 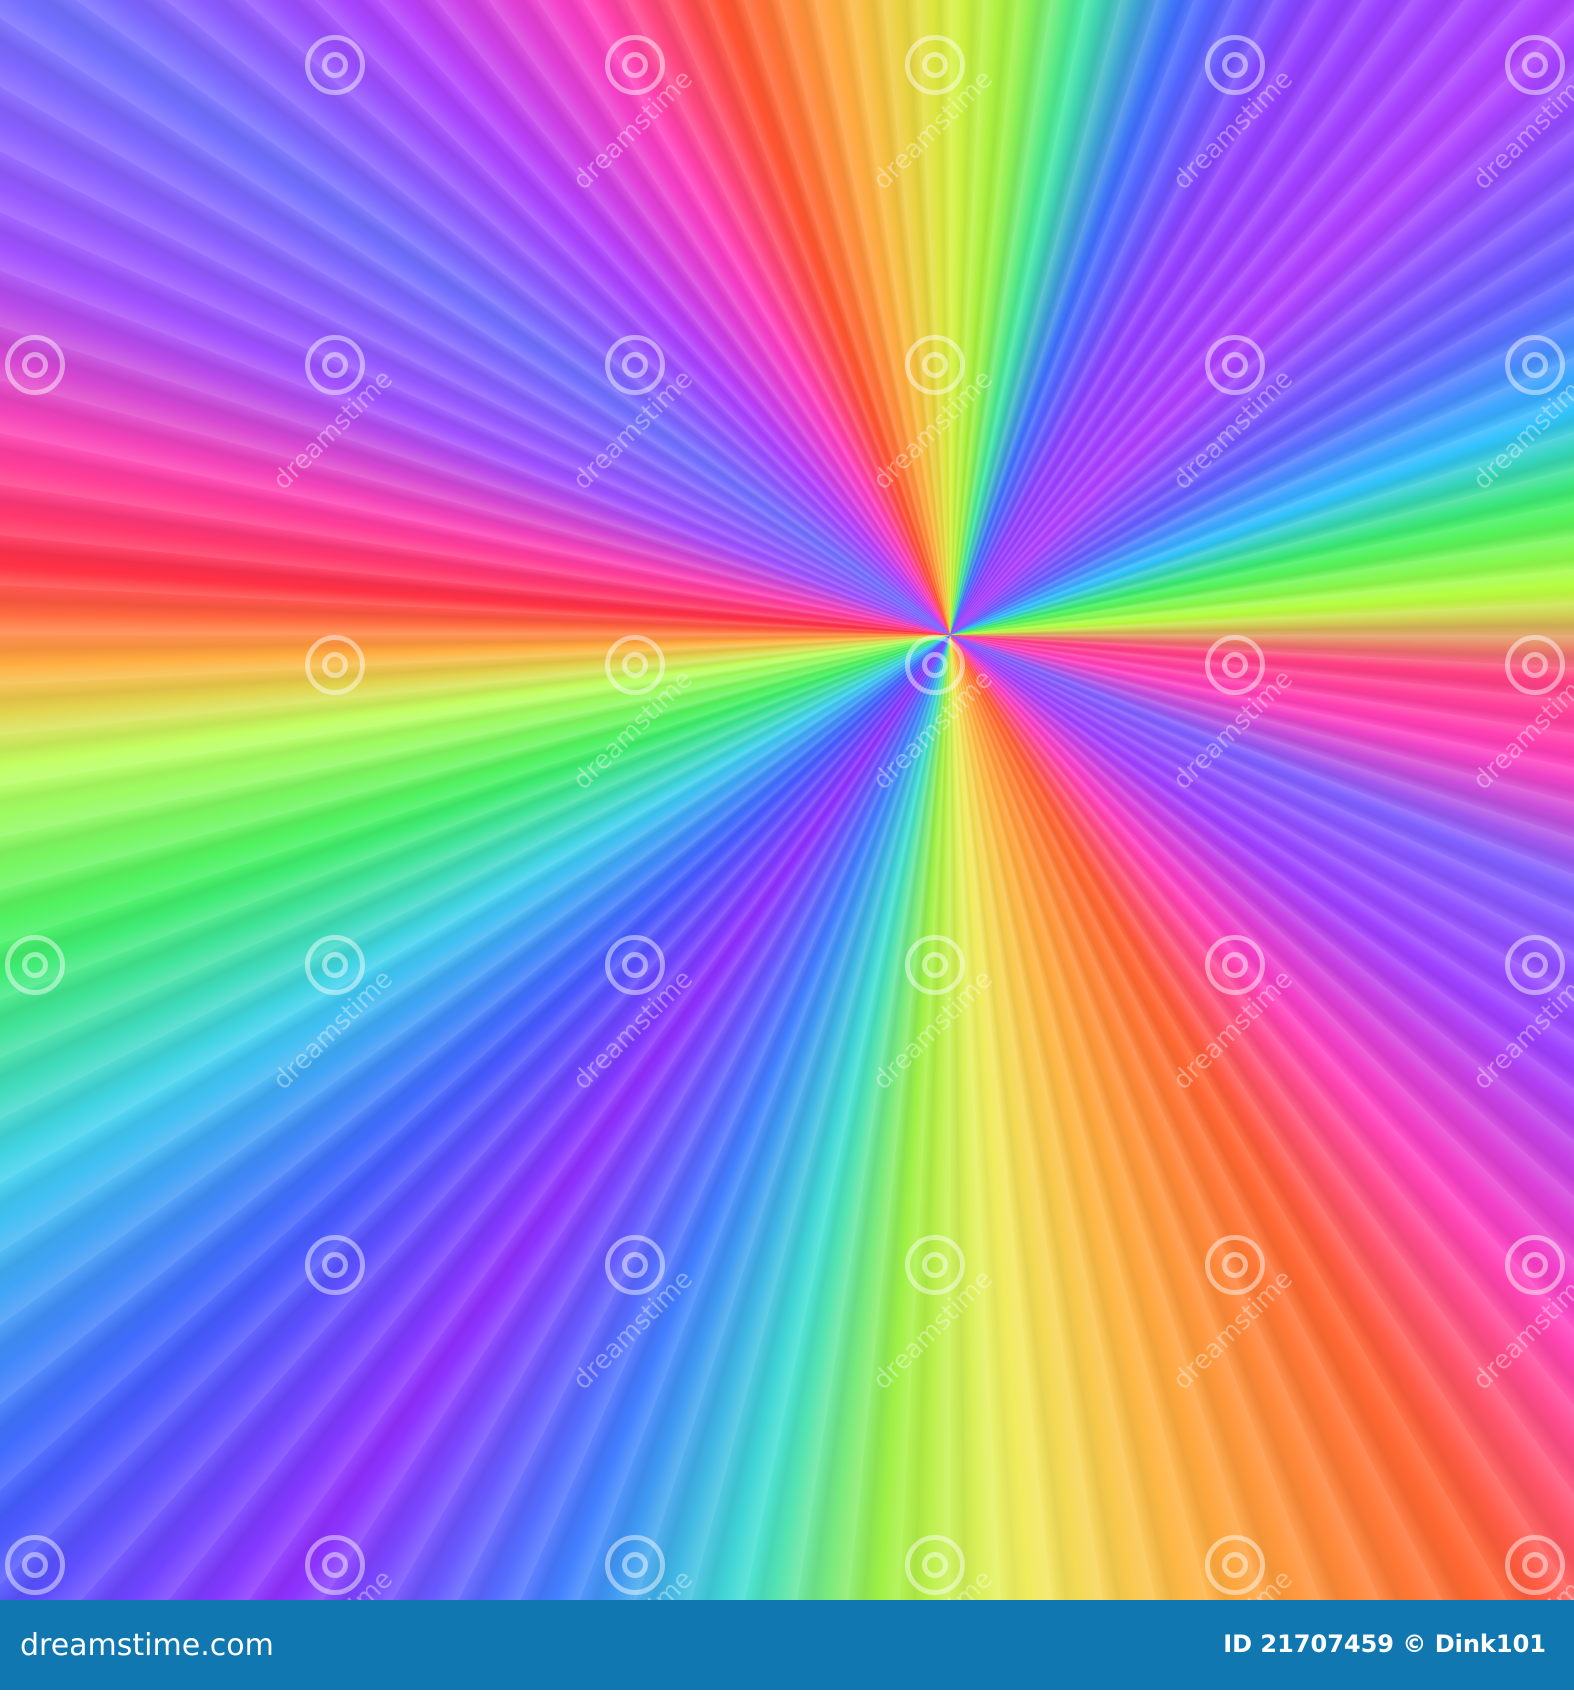 I want to click on dreamstime-logo: dreamstime.com, so click(x=147, y=1645).